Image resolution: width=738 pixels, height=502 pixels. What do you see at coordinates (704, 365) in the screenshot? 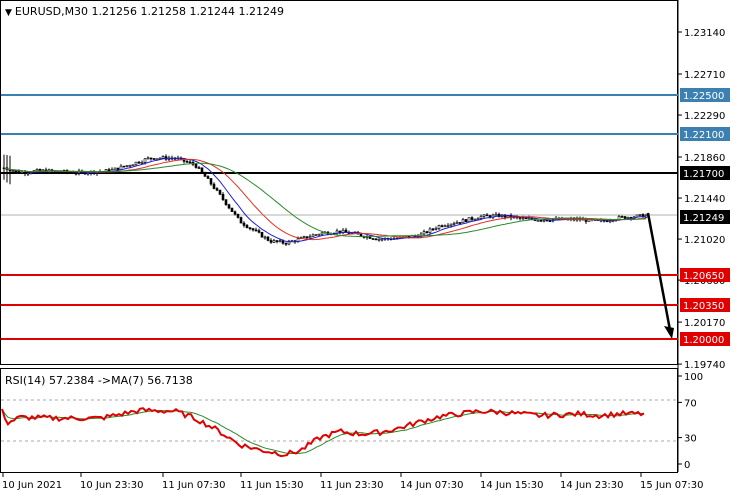
I see `price-tick-label: 1.19740` at bounding box center [704, 365].